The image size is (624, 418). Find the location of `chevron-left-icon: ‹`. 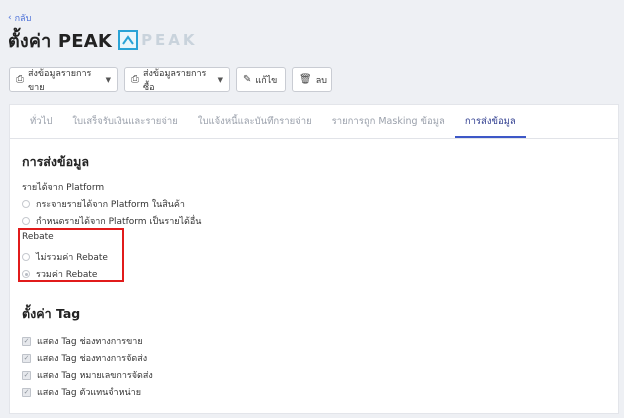

chevron-left-icon: ‹ is located at coordinates (10, 18).